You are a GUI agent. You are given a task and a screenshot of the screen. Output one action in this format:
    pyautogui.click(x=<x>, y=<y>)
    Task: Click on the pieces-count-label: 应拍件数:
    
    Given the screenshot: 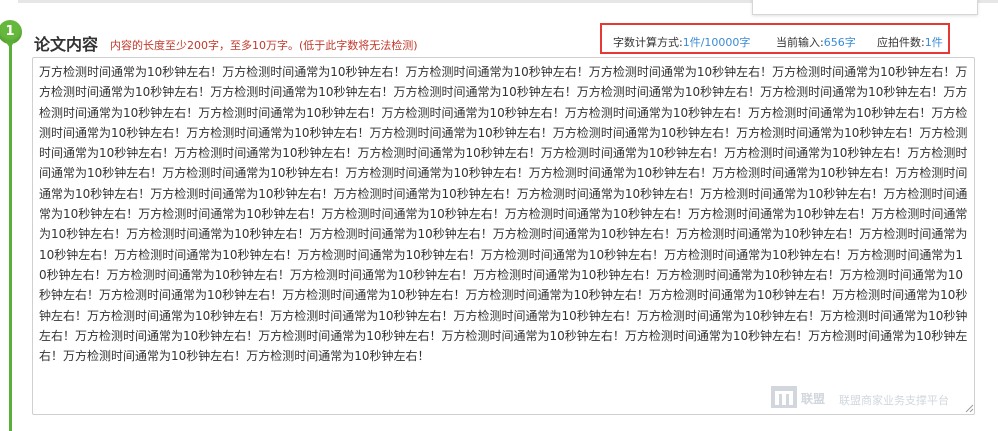 What is the action you would take?
    pyautogui.click(x=901, y=42)
    